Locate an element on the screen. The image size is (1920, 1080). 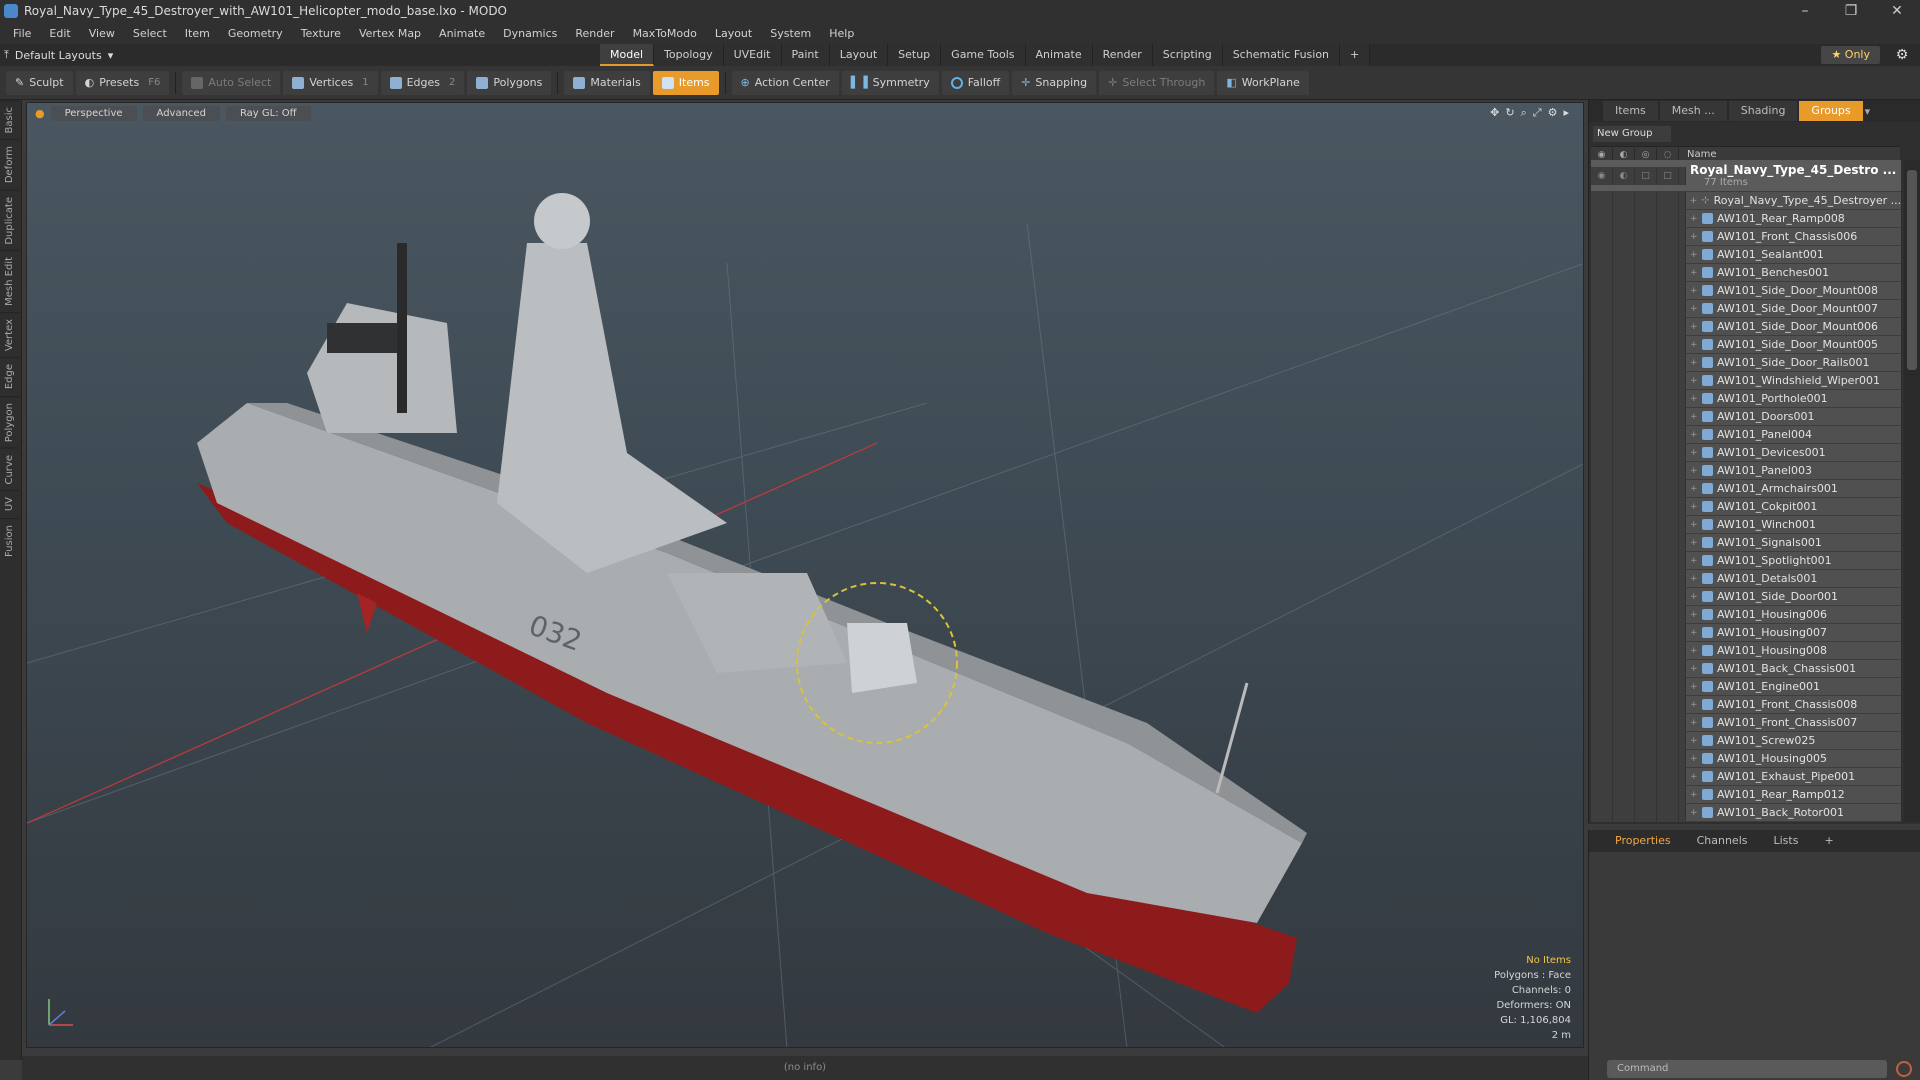
tab-groups: Groups is located at coordinates (1831, 111).